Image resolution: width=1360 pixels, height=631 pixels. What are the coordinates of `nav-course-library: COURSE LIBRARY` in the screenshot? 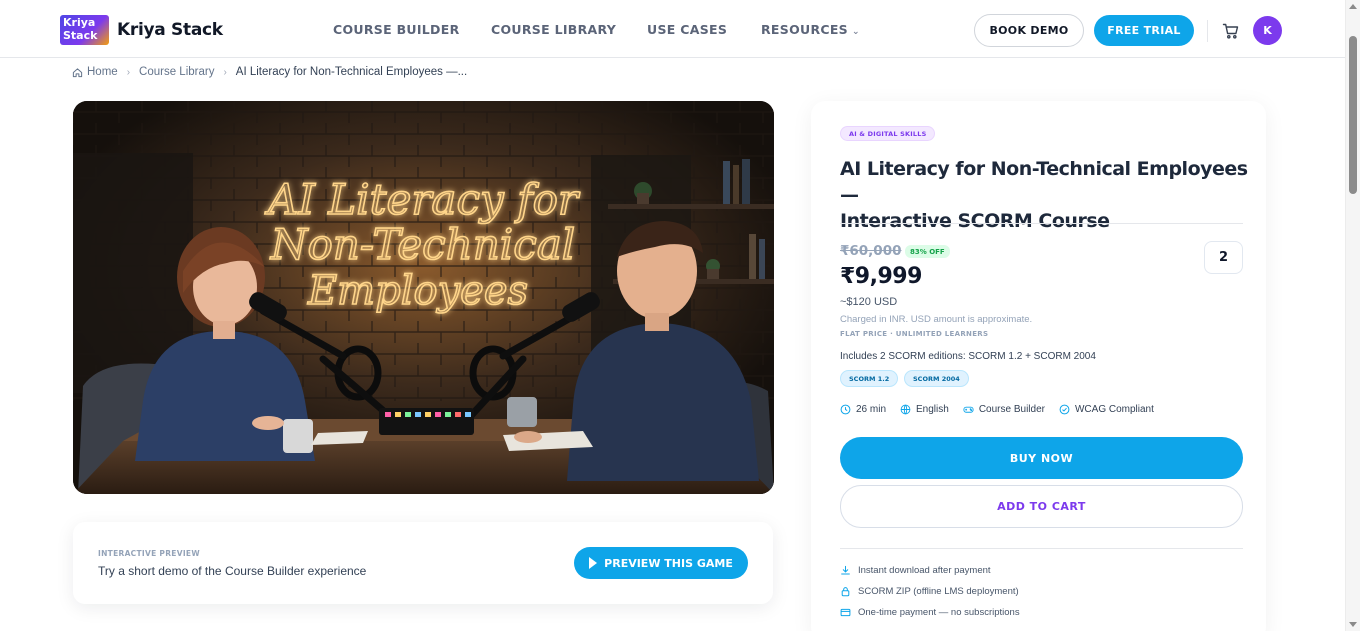 It's located at (553, 29).